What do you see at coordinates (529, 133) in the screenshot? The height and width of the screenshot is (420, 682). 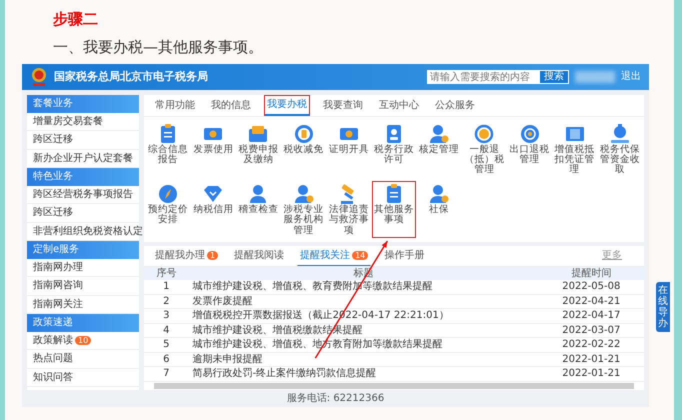 I see `globe-icon` at bounding box center [529, 133].